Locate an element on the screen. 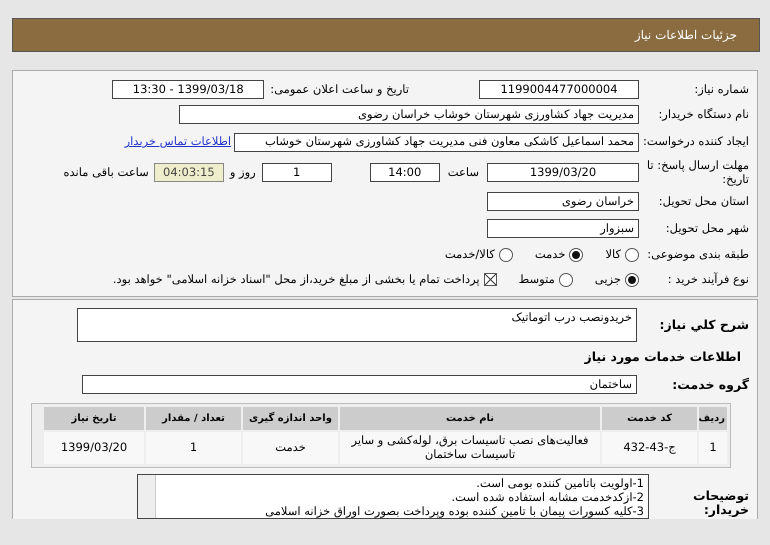 This screenshot has width=770, height=545. column-header: نام خدمت is located at coordinates (470, 418).